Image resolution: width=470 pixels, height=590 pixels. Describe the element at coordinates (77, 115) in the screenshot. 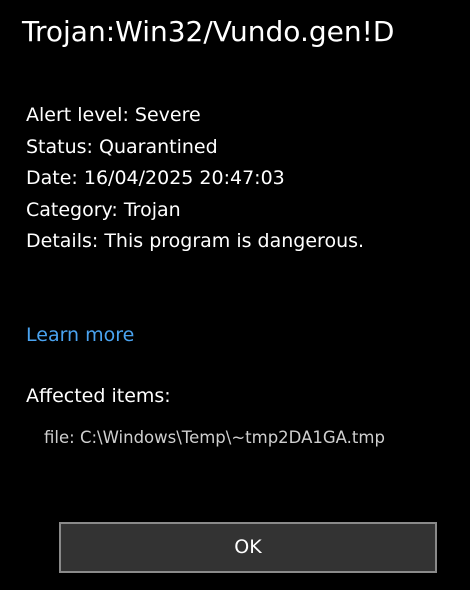

I see `alert-level-label: Alert level:` at that location.